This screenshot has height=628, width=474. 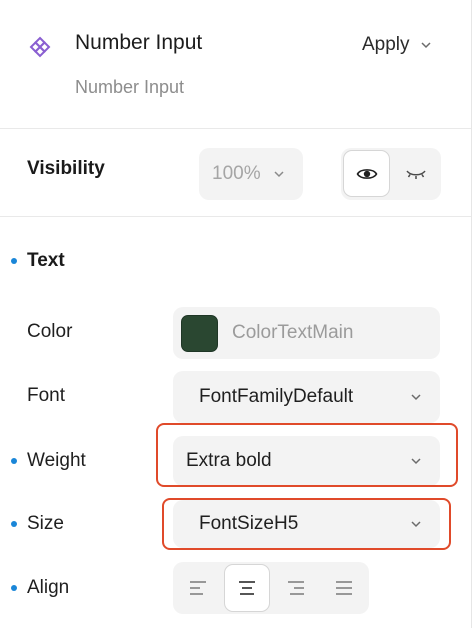 I want to click on size-highlight, so click(x=306, y=524).